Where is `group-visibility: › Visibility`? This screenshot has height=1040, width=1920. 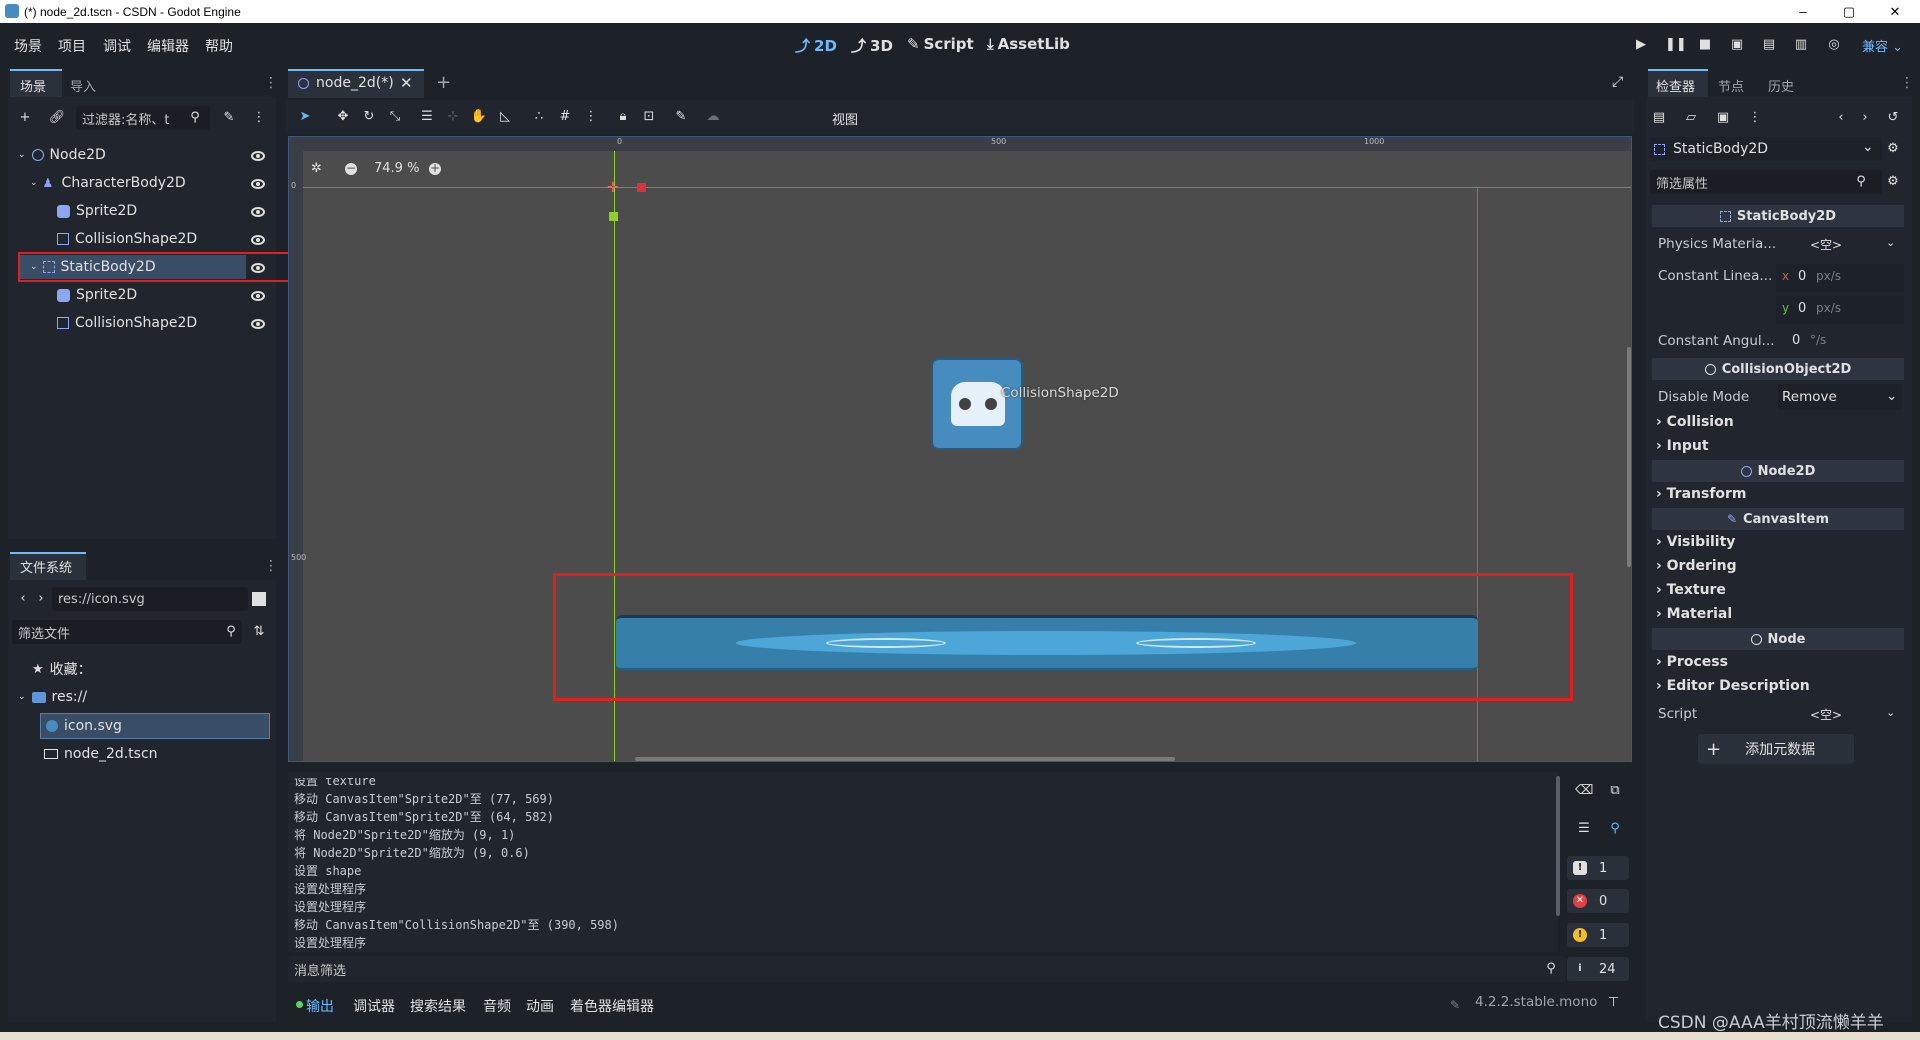
group-visibility: › Visibility is located at coordinates (1695, 542).